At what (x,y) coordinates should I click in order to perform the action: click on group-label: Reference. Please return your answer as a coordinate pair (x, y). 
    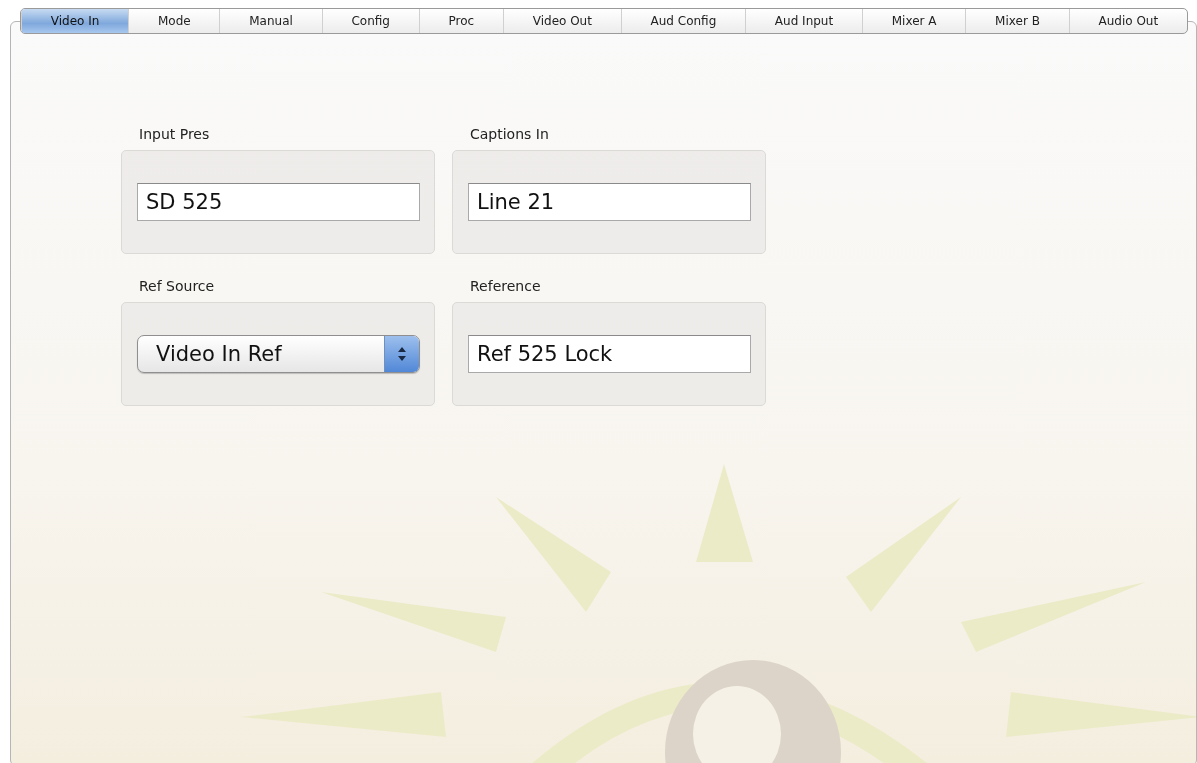
    Looking at the image, I should click on (505, 286).